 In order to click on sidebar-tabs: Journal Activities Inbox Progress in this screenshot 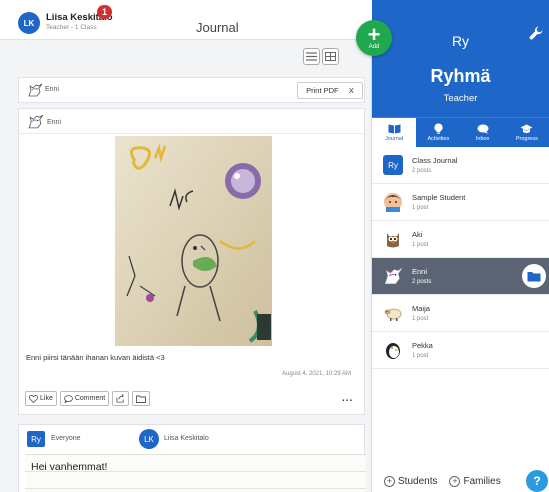, I will do `click(460, 132)`.